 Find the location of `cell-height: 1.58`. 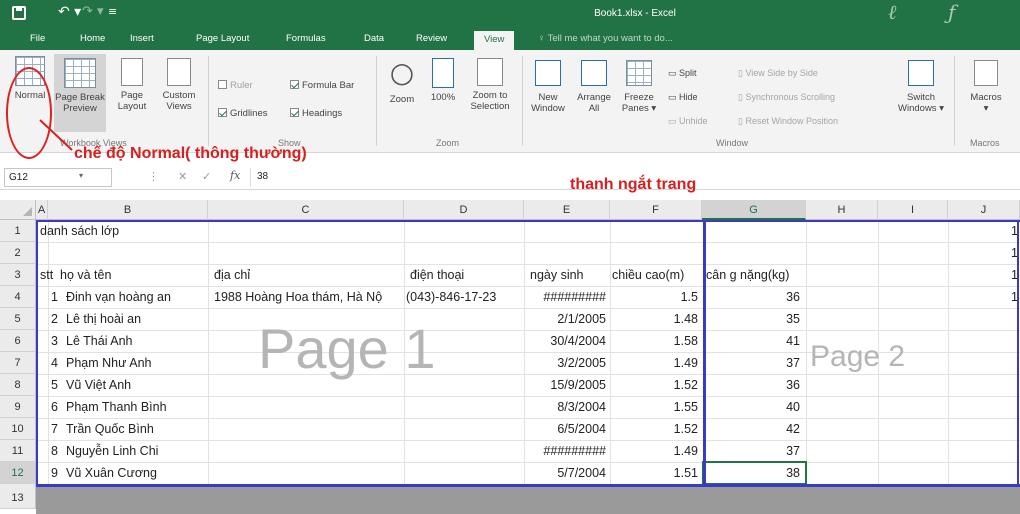

cell-height: 1.58 is located at coordinates (654, 341).